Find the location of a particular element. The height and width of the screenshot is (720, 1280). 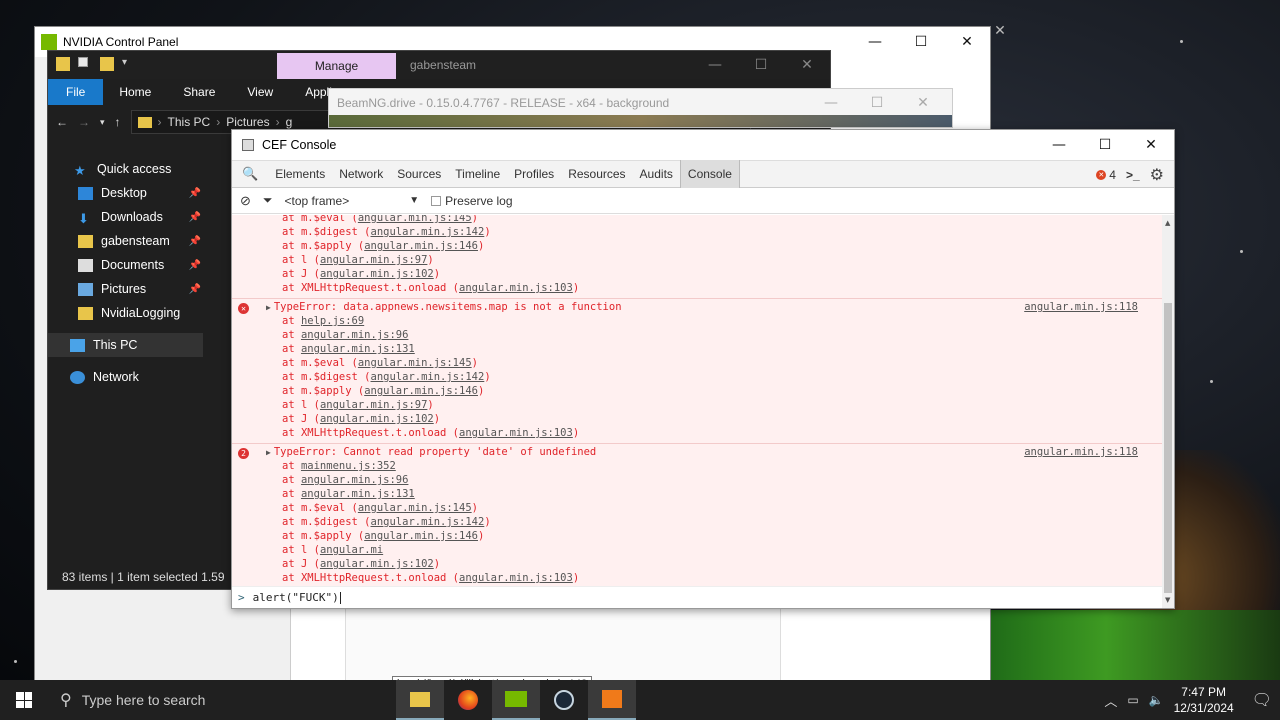

properties-icon is located at coordinates (83, 62).